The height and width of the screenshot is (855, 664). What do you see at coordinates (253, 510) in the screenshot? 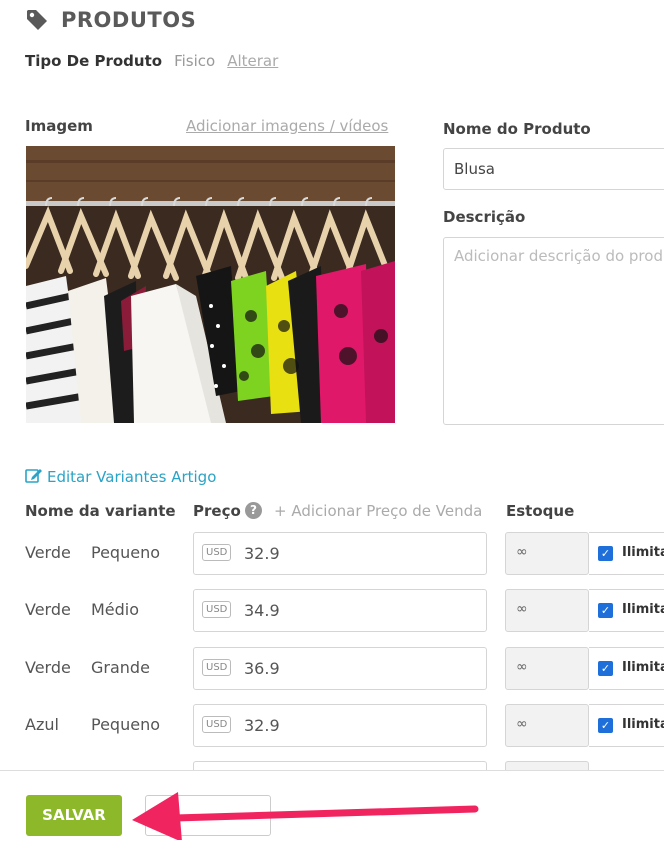
I see `help-icon: ?` at bounding box center [253, 510].